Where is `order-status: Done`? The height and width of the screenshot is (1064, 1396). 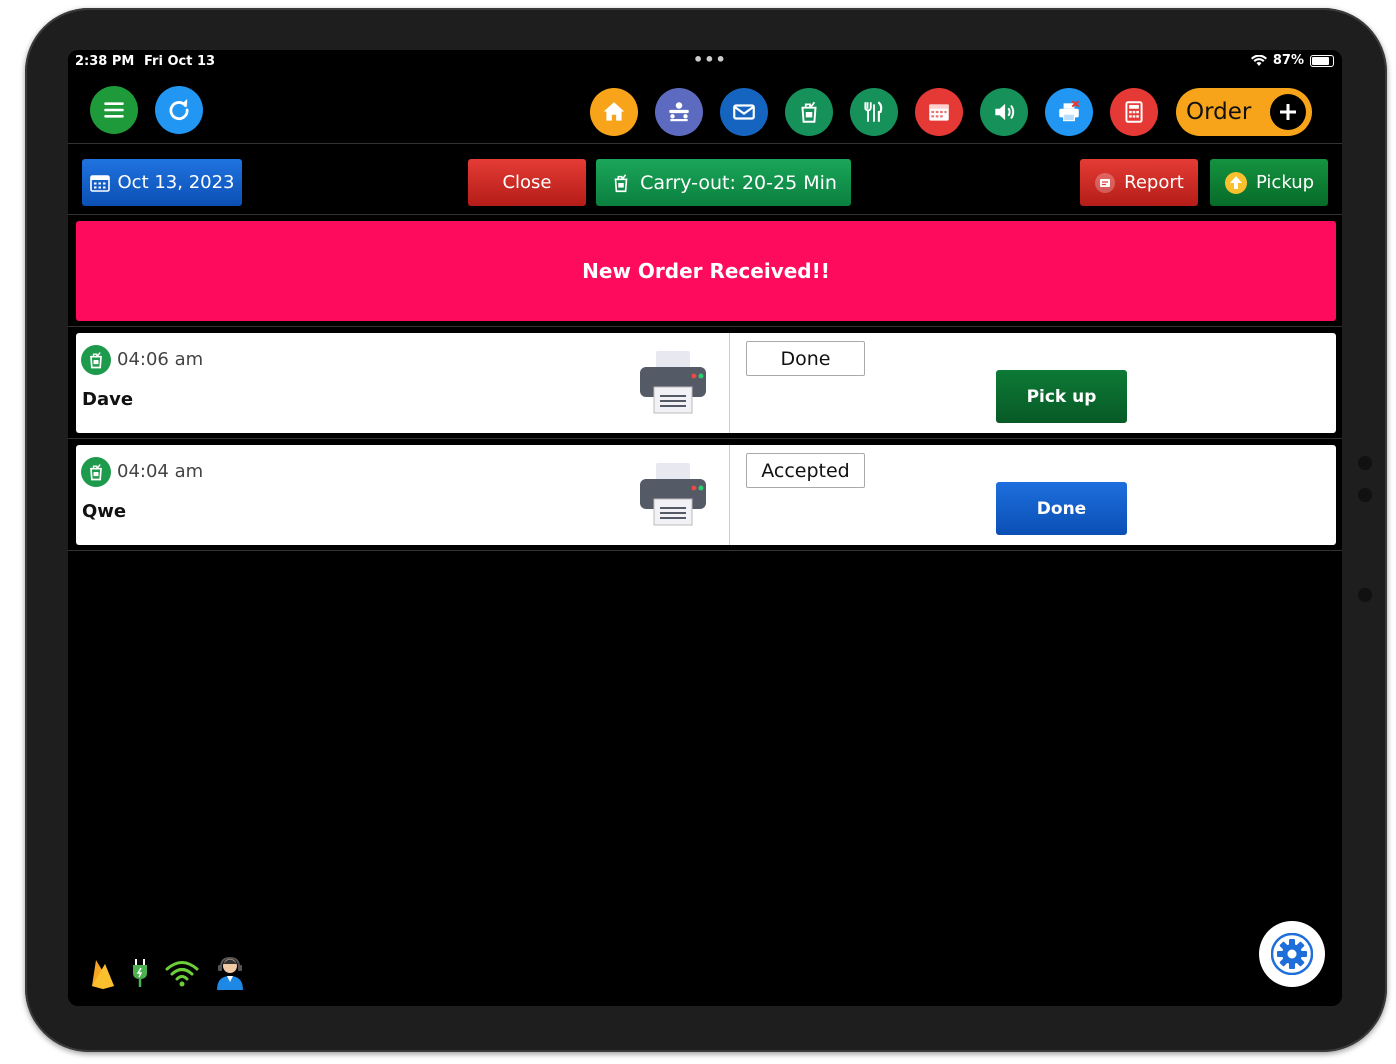 order-status: Done is located at coordinates (805, 358).